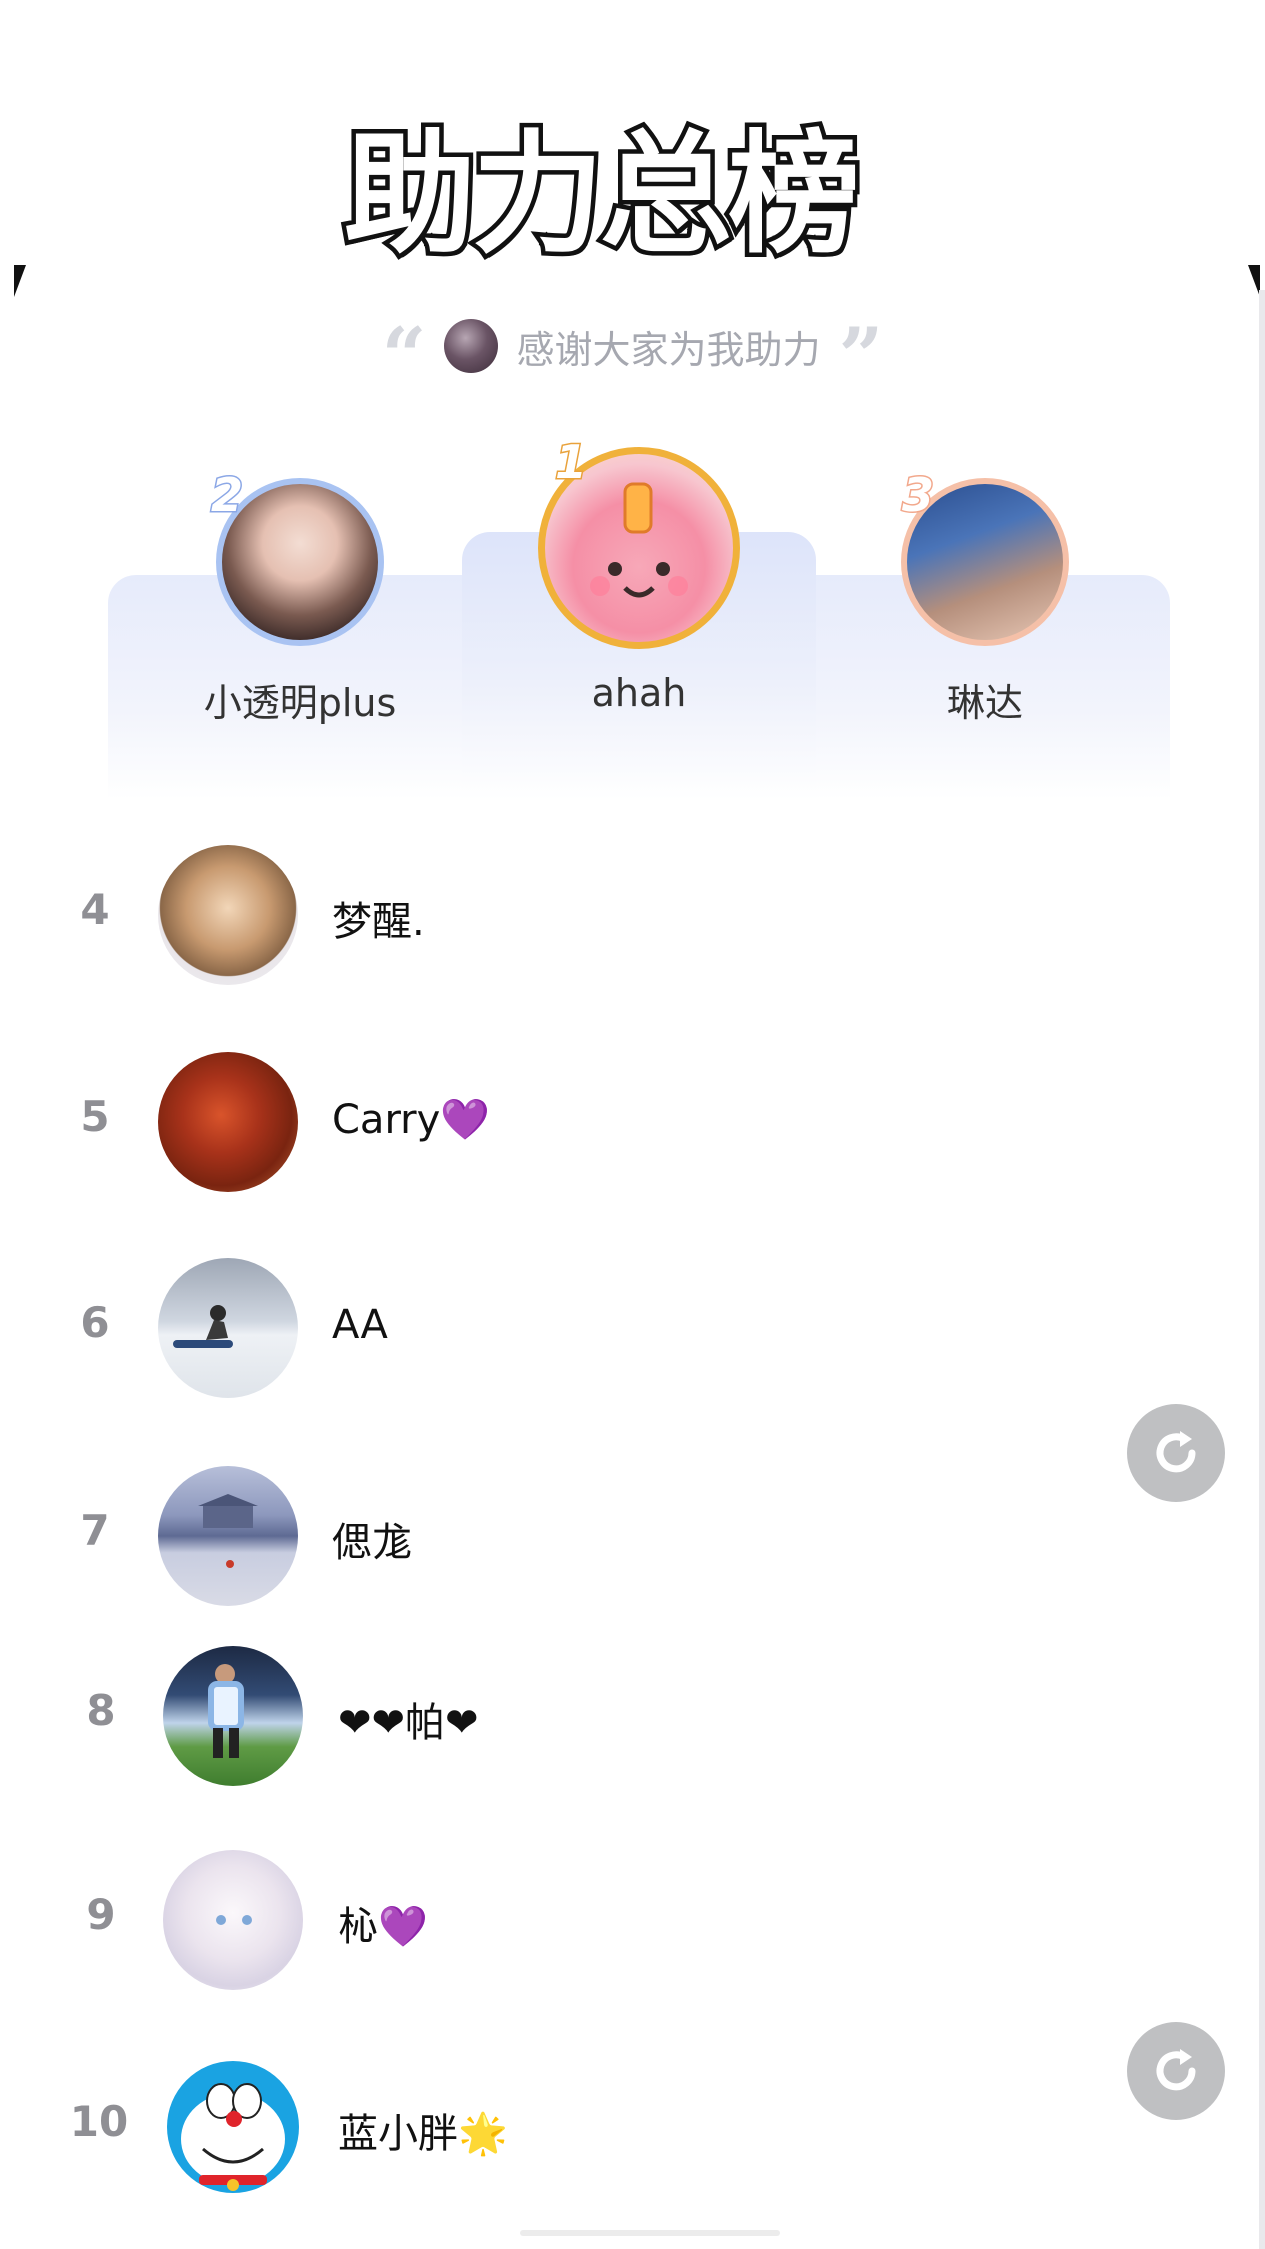 The height and width of the screenshot is (2249, 1265). Describe the element at coordinates (300, 597) in the screenshot. I see `podium-second: 2 小透明plus` at that location.